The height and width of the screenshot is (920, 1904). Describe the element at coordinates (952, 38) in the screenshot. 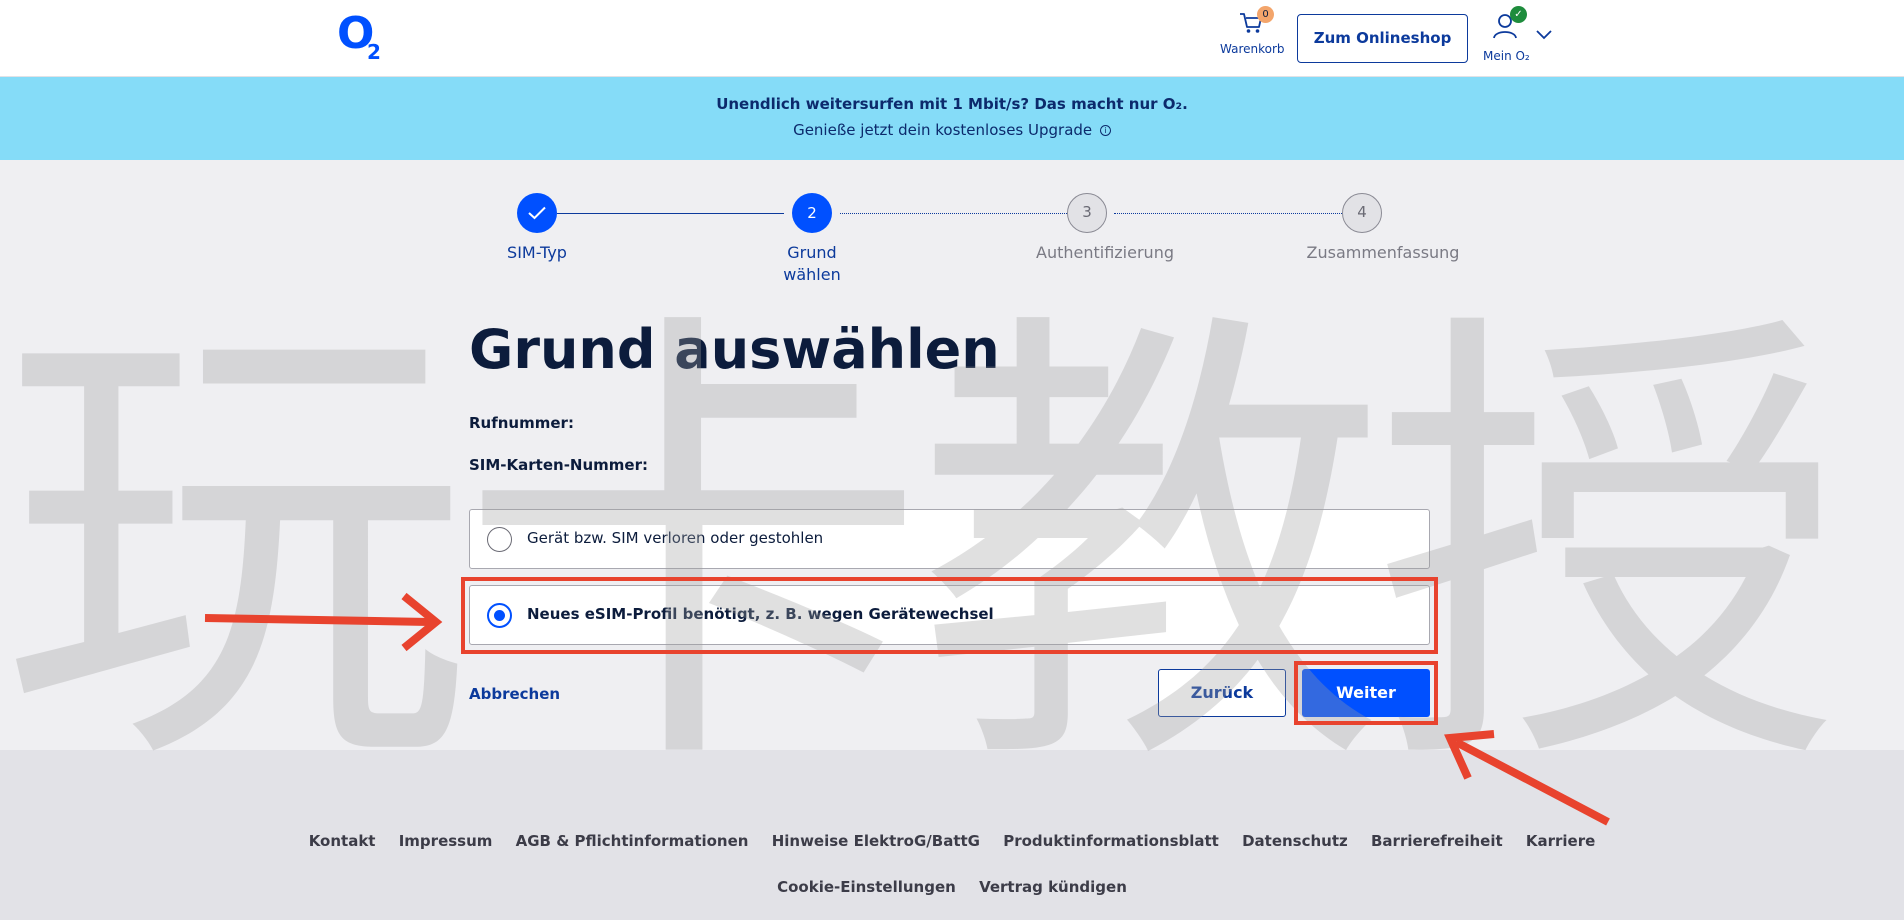

I see `site-header: O 2 0 Warenkorb Zum Onlineshop ✓ Mein O₂` at that location.